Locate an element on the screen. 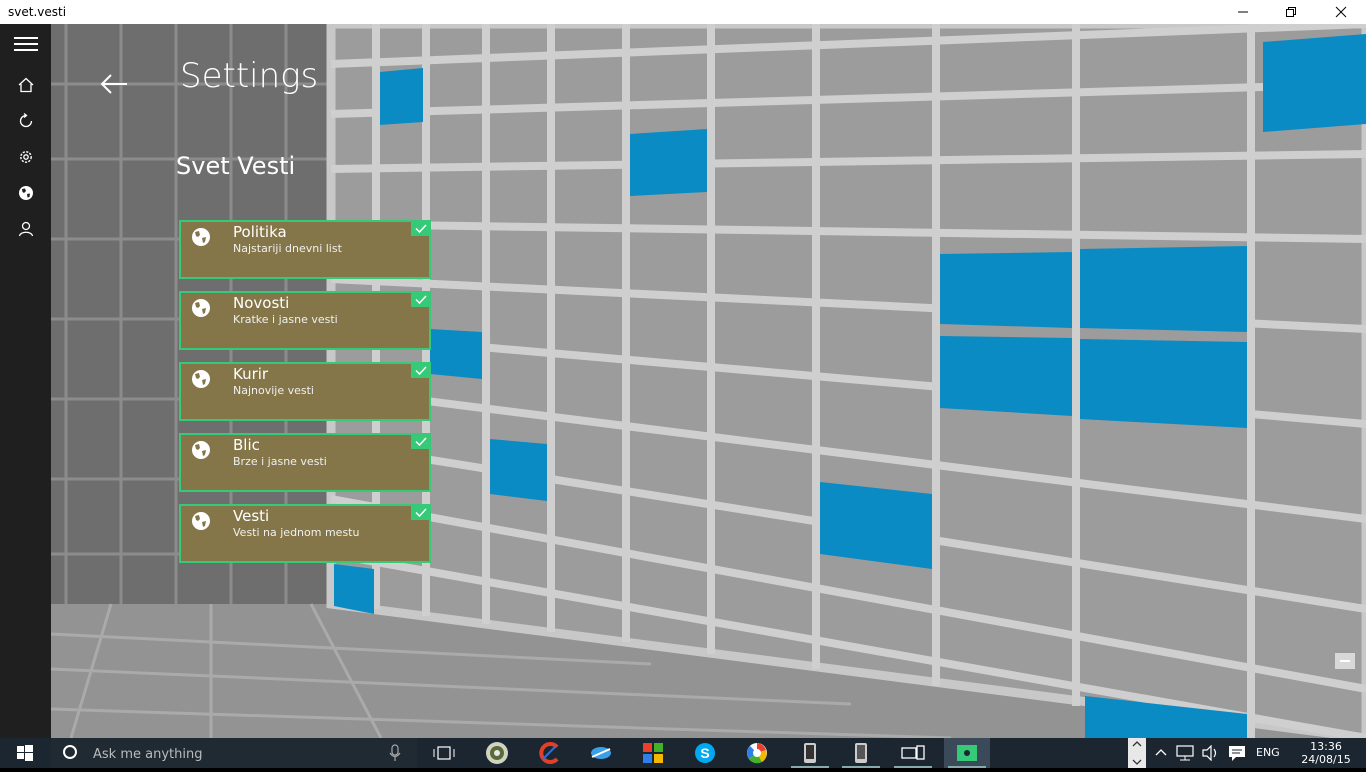  refresh-icon is located at coordinates (25, 120).